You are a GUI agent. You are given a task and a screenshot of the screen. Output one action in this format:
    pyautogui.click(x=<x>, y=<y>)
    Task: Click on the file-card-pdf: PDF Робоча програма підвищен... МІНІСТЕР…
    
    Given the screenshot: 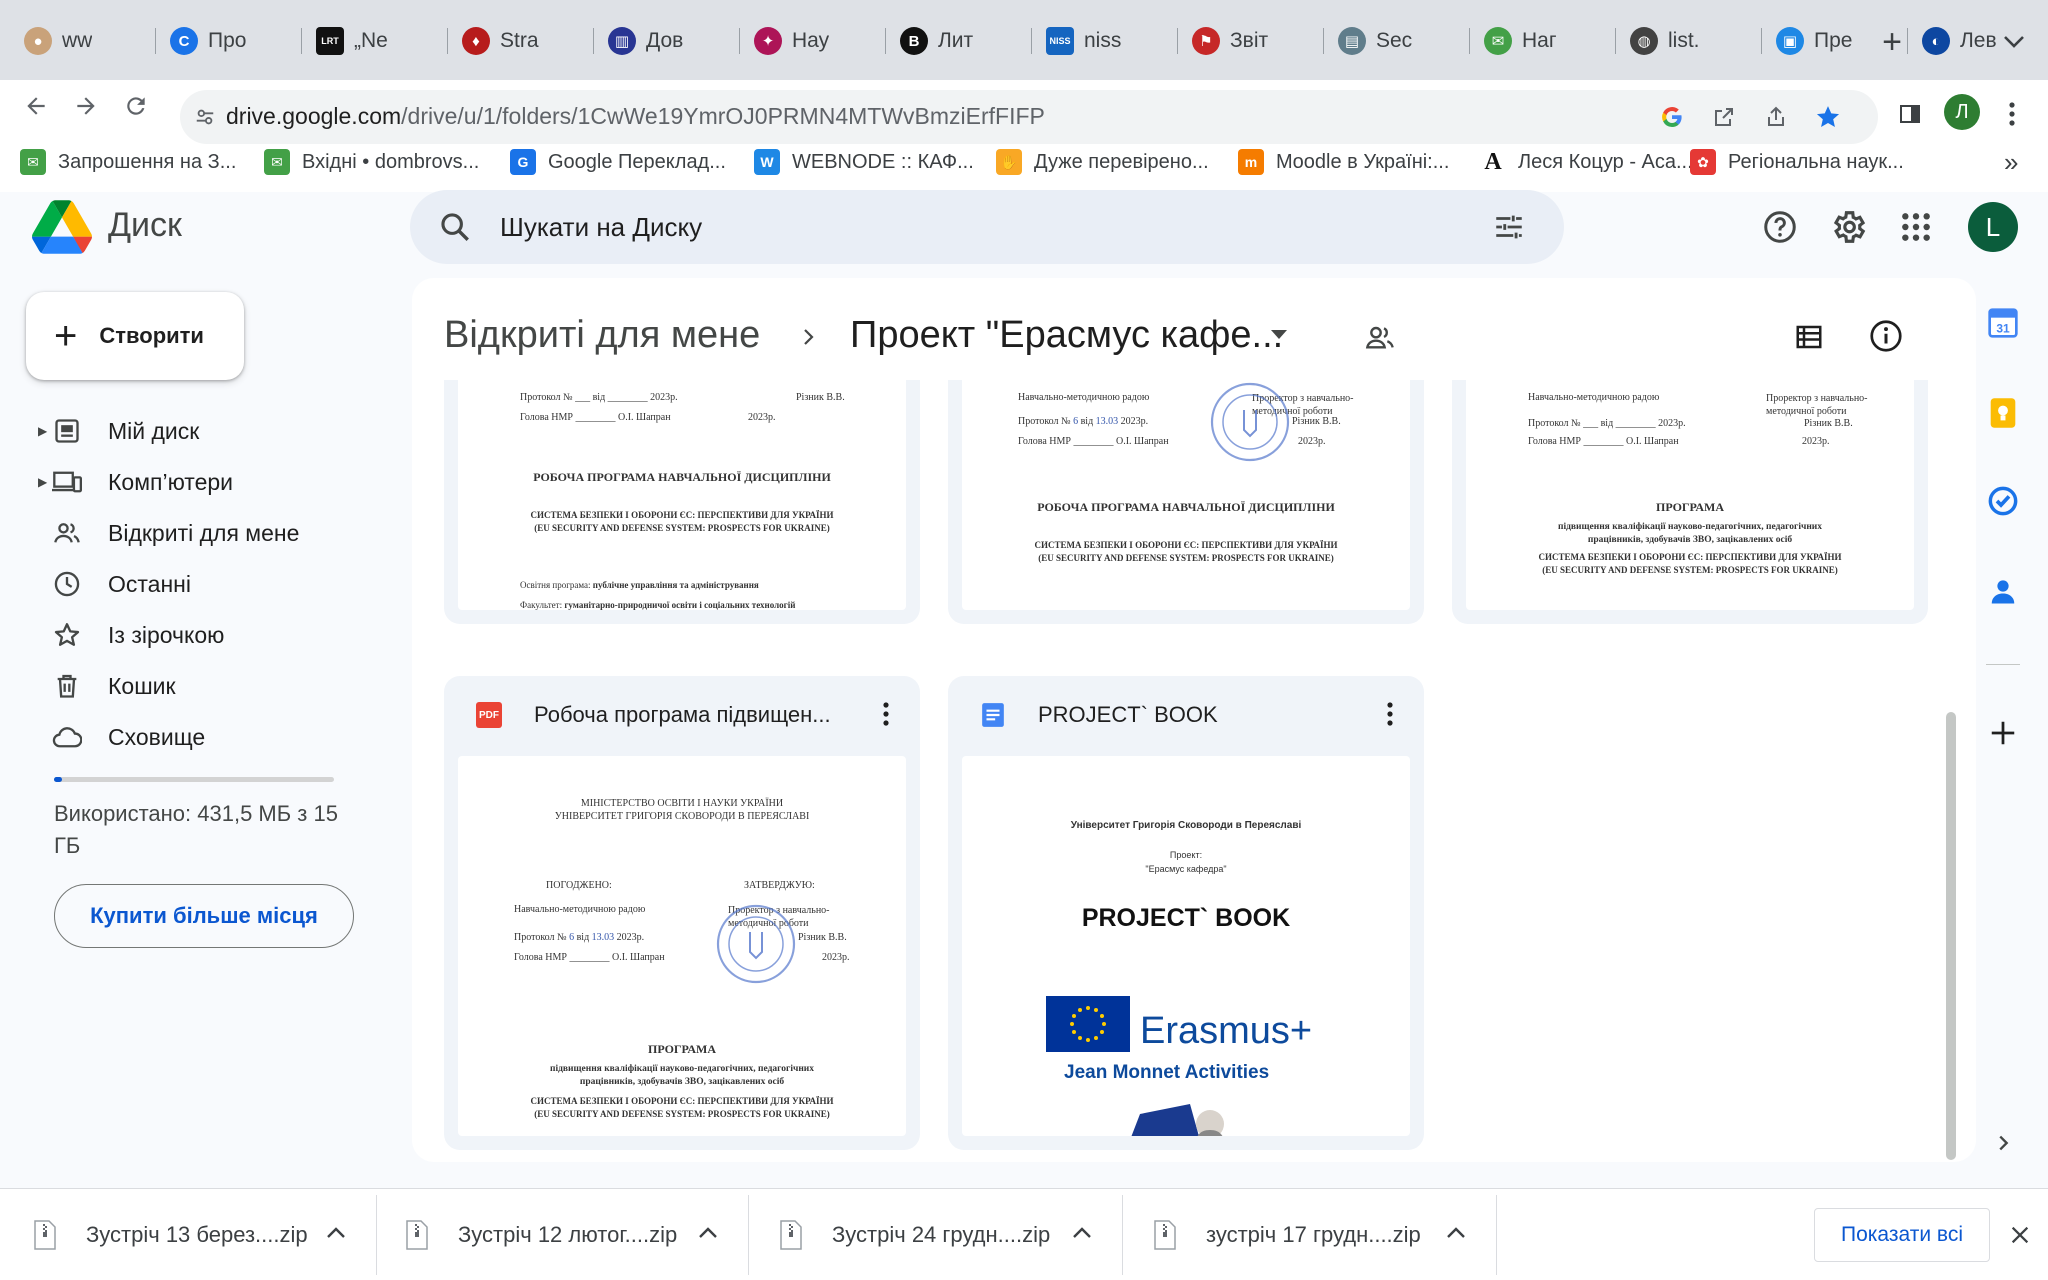 What is the action you would take?
    pyautogui.click(x=682, y=913)
    